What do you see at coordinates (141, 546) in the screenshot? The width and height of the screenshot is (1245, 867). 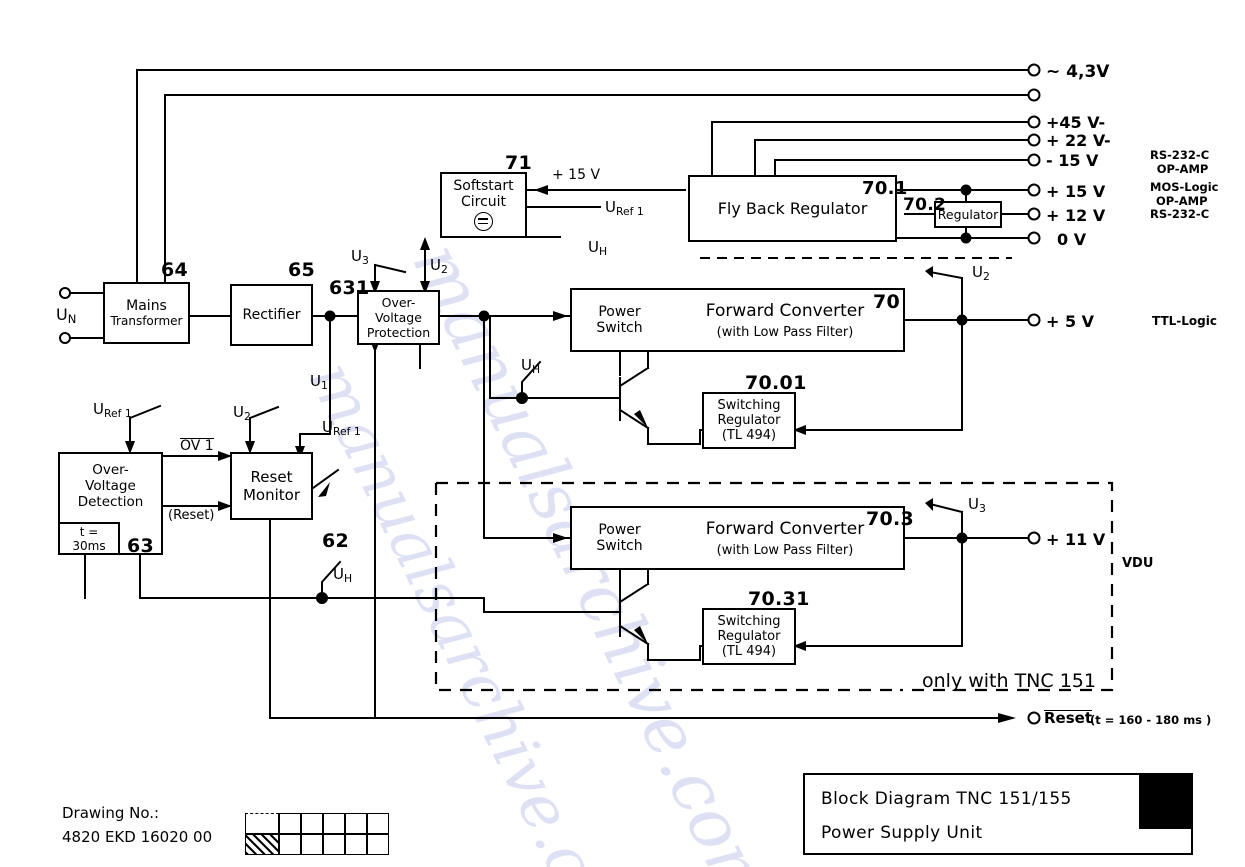 I see `block-tag-63: 63` at bounding box center [141, 546].